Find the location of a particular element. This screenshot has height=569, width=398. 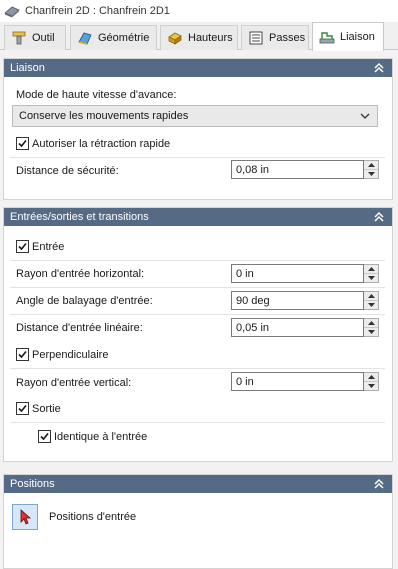

section-title: Positions is located at coordinates (32, 484).